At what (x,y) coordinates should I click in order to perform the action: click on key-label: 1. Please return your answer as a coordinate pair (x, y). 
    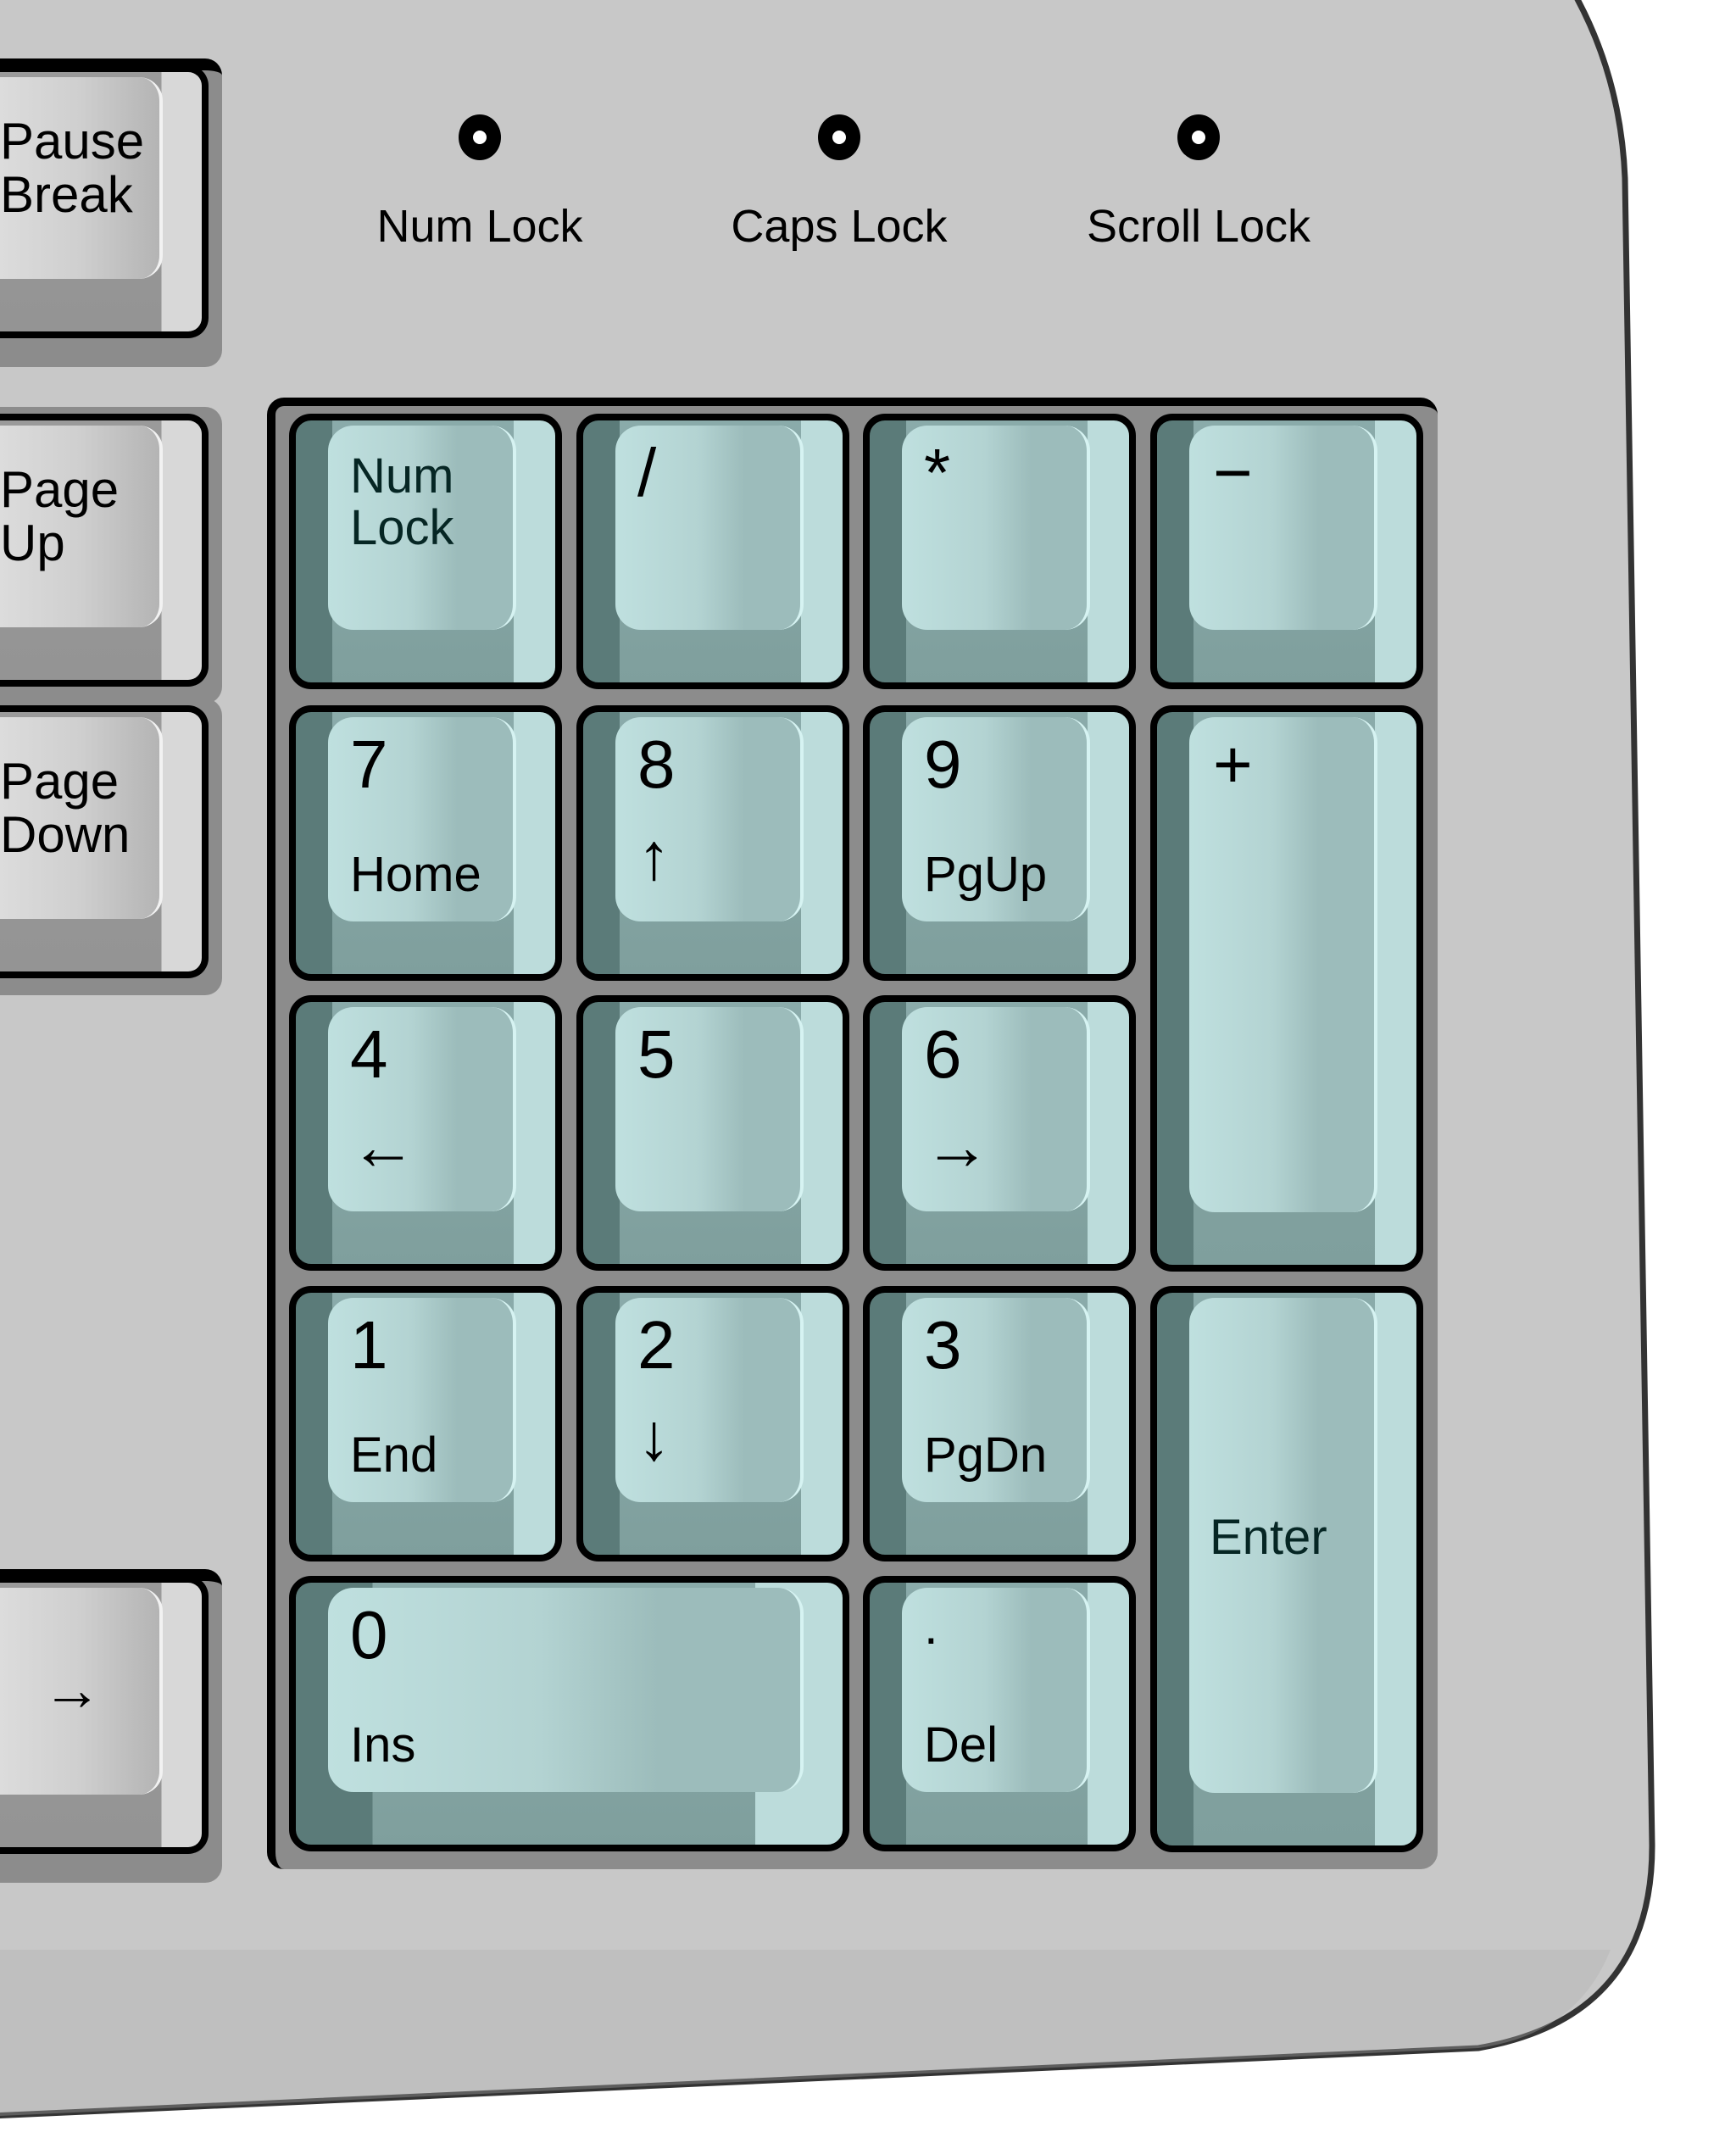
    Looking at the image, I should click on (369, 1345).